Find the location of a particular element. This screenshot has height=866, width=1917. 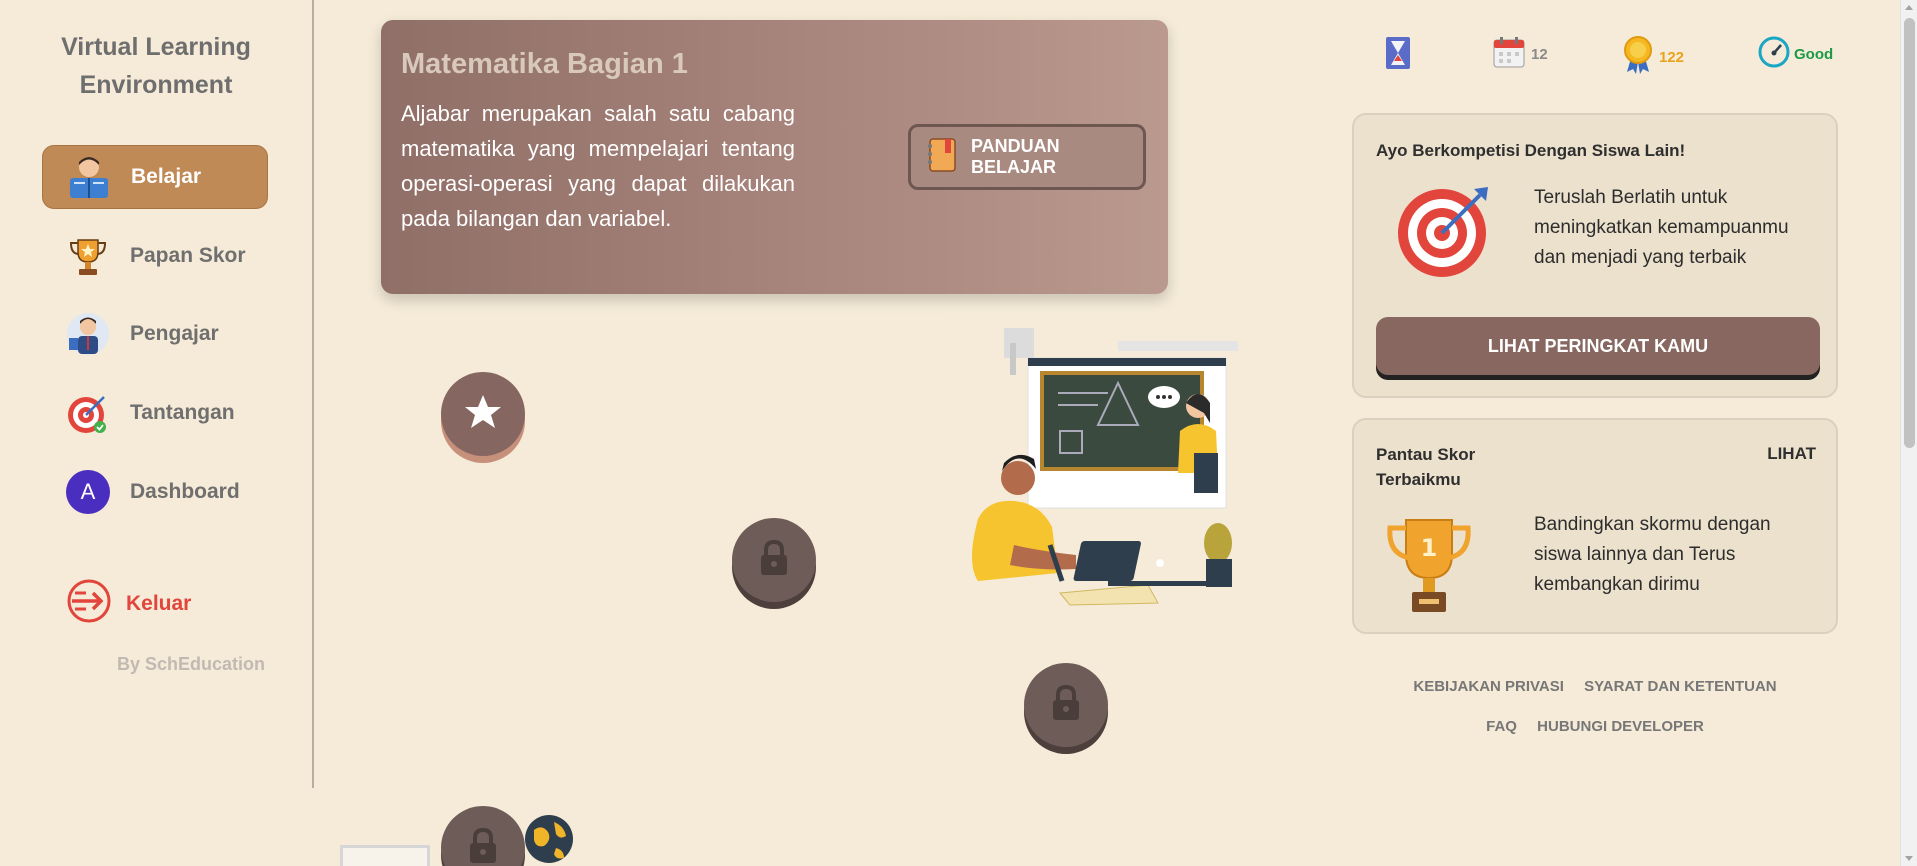

classroom-illustration is located at coordinates (1093, 465).